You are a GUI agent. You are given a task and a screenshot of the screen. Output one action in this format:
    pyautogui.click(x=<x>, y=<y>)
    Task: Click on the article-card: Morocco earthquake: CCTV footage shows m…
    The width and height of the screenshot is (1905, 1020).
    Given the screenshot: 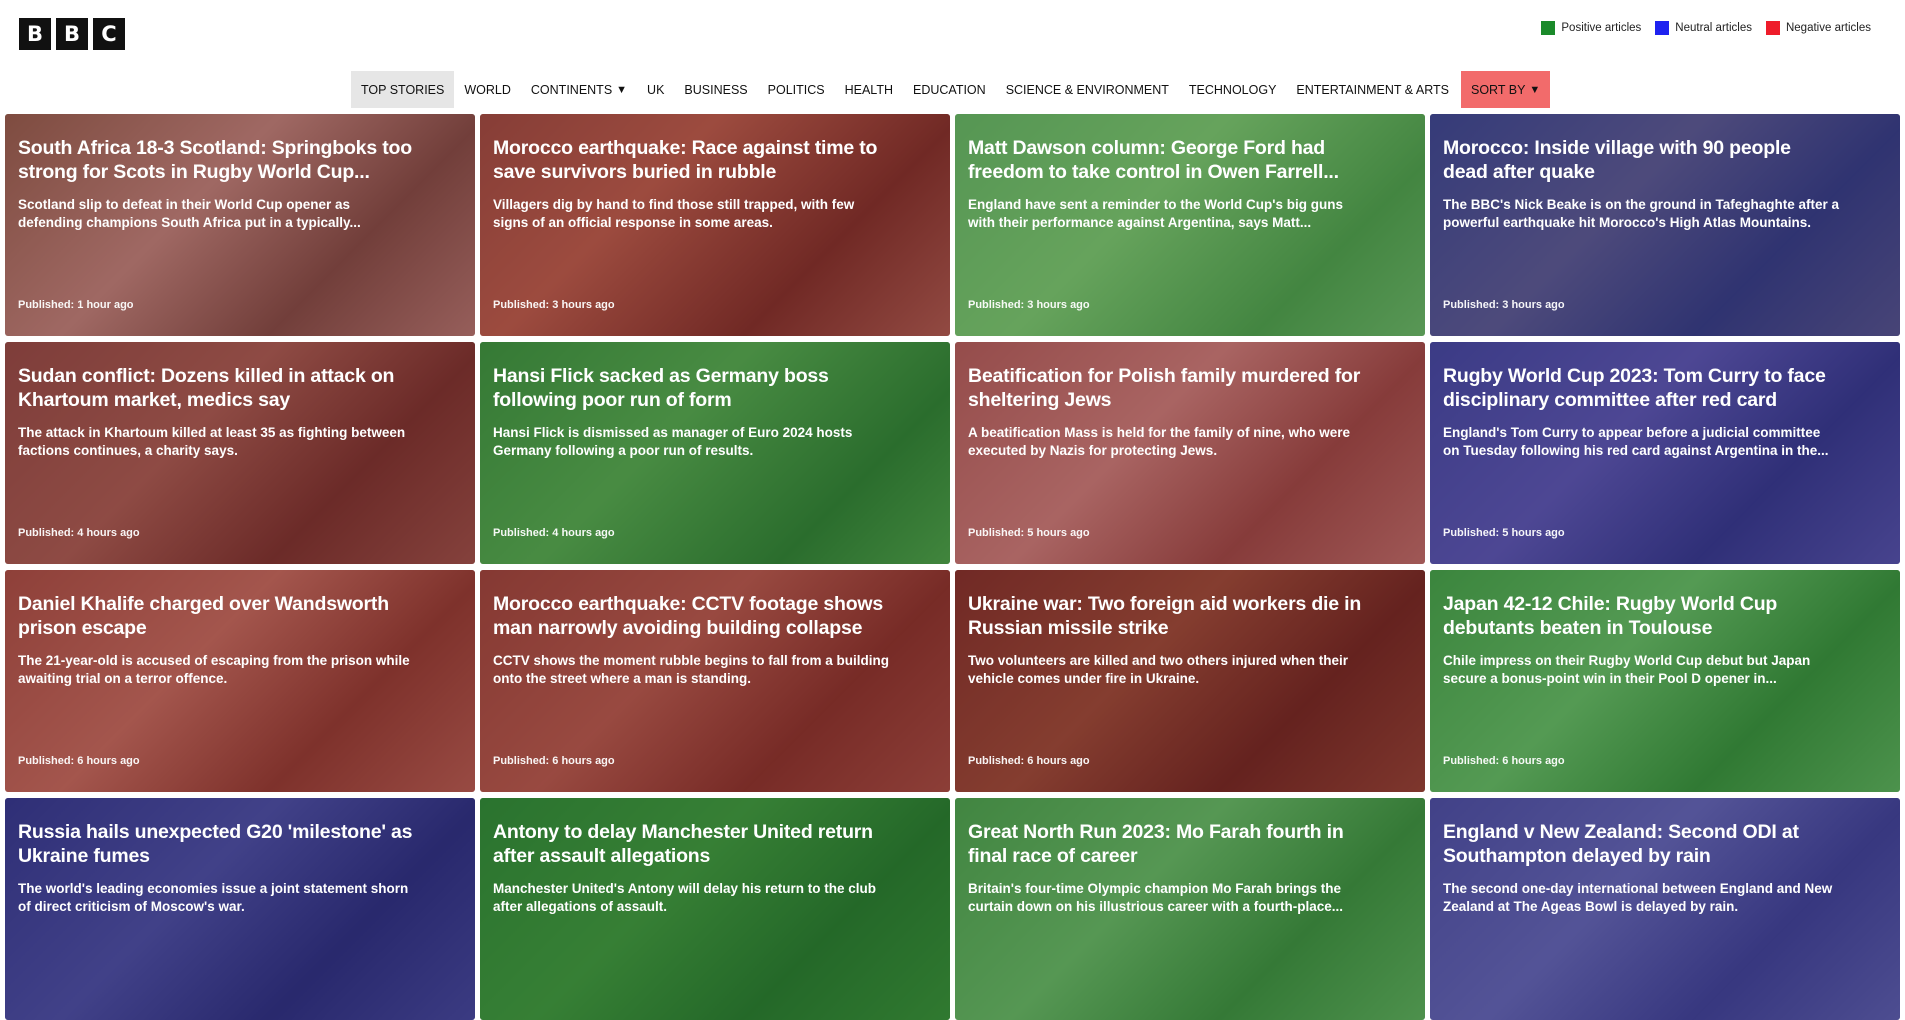 What is the action you would take?
    pyautogui.click(x=715, y=681)
    